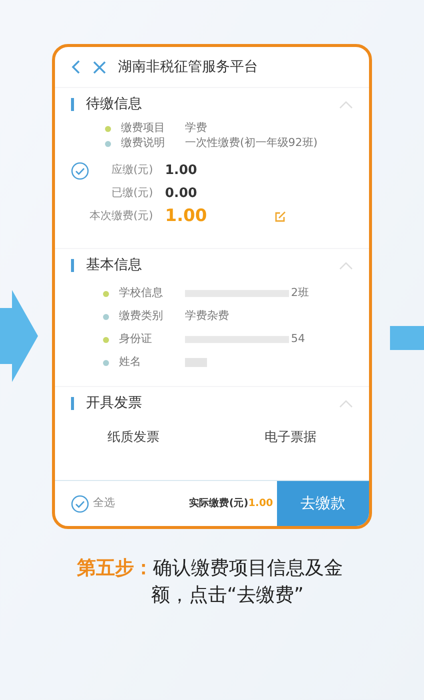 This screenshot has height=700, width=424. What do you see at coordinates (196, 128) in the screenshot?
I see `field-value: 学费` at bounding box center [196, 128].